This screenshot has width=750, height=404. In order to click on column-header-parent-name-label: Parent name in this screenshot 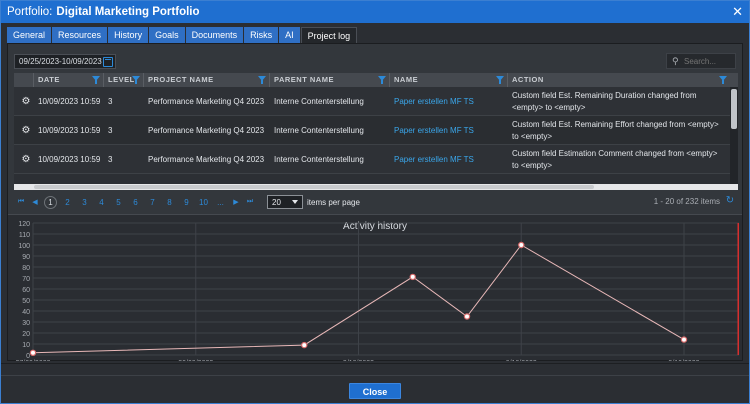, I will do `click(304, 79)`.